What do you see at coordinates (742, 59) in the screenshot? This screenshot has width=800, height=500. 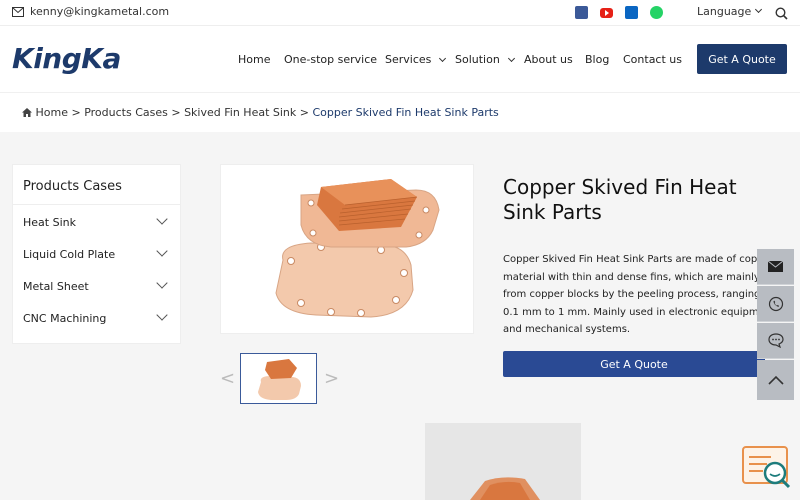 I see `header-quote-button: Get A Quote` at bounding box center [742, 59].